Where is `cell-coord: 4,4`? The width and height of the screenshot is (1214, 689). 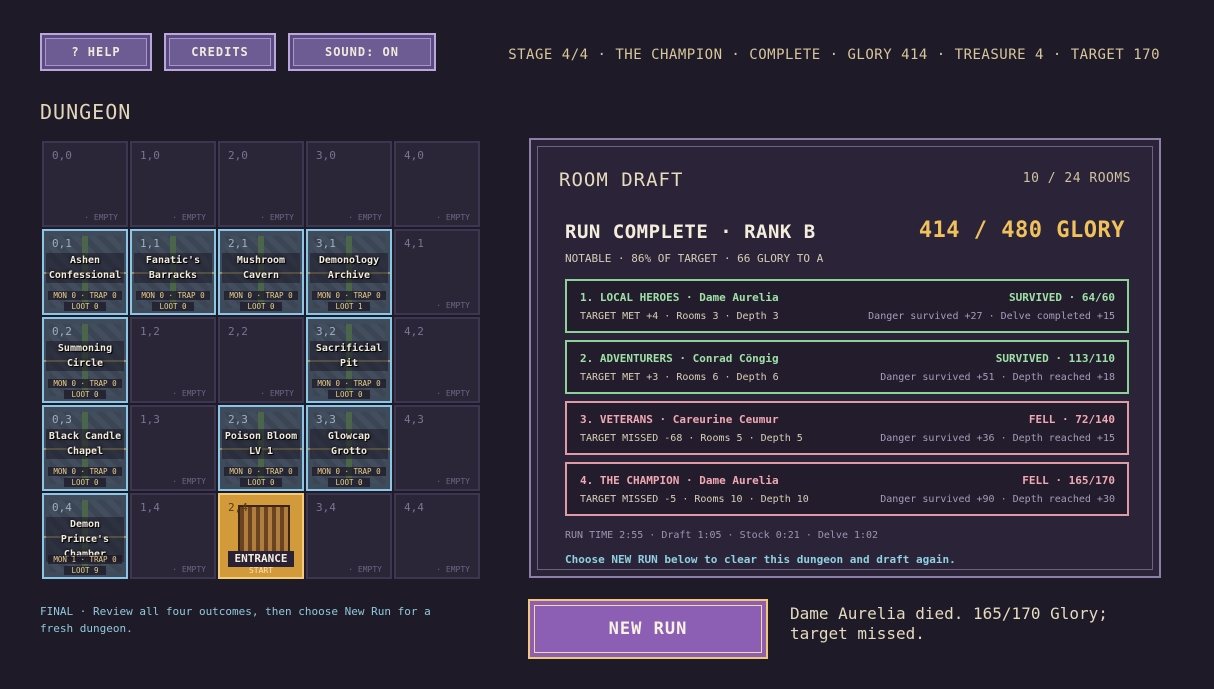 cell-coord: 4,4 is located at coordinates (414, 507).